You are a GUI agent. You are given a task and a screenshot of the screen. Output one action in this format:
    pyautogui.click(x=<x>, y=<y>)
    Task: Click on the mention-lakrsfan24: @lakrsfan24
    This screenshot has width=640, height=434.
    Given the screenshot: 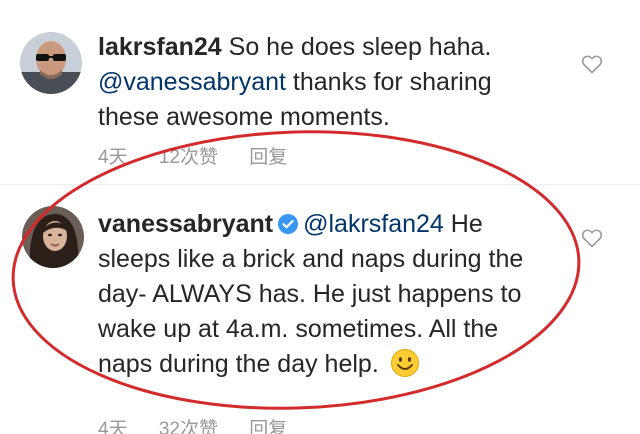 What is the action you would take?
    pyautogui.click(x=373, y=224)
    